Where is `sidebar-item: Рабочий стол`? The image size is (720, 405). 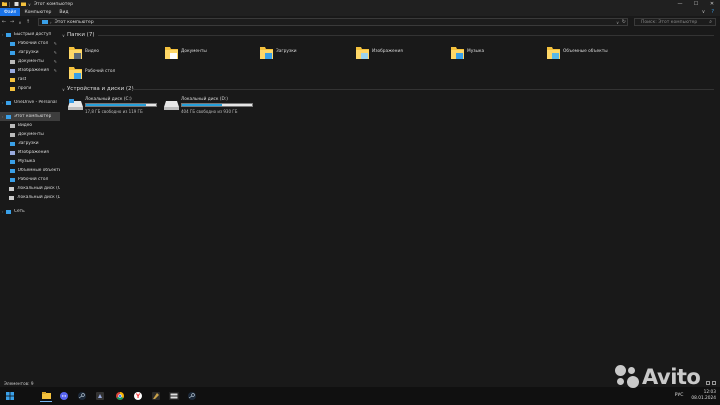
sidebar-item: Рабочий стол is located at coordinates (30, 179).